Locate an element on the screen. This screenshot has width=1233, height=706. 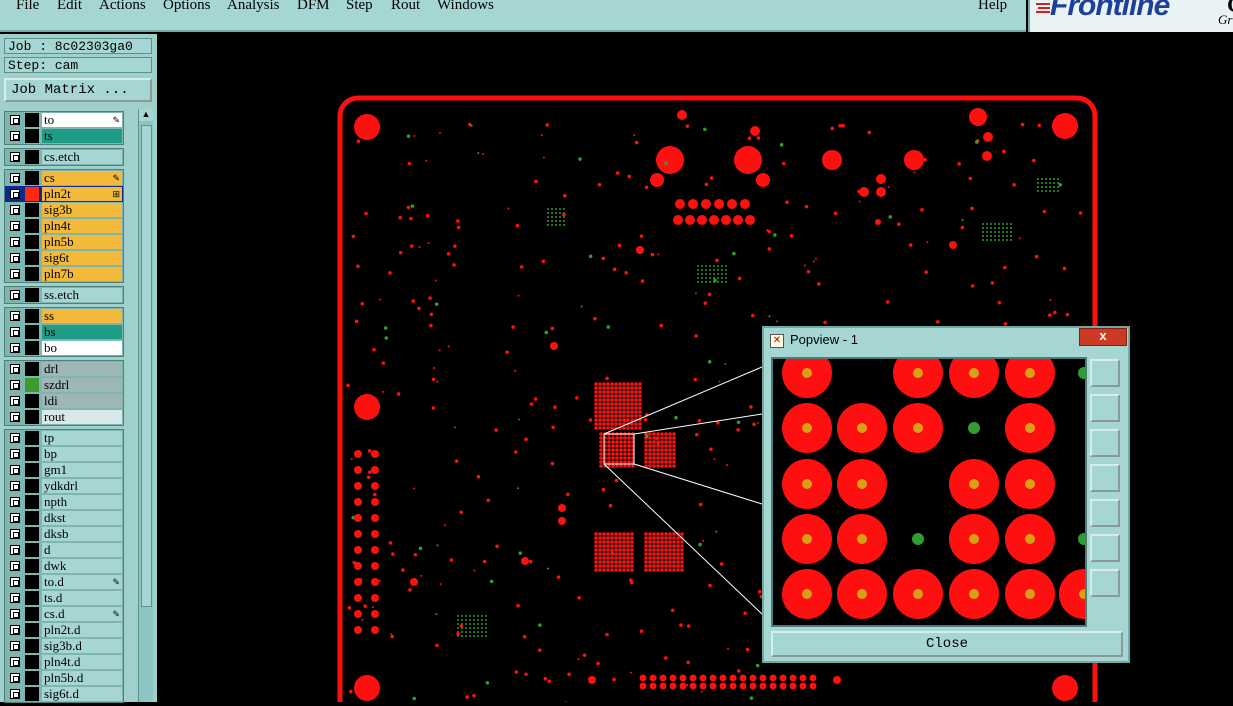
layer-scrollbar: ▲ is located at coordinates (145, 405).